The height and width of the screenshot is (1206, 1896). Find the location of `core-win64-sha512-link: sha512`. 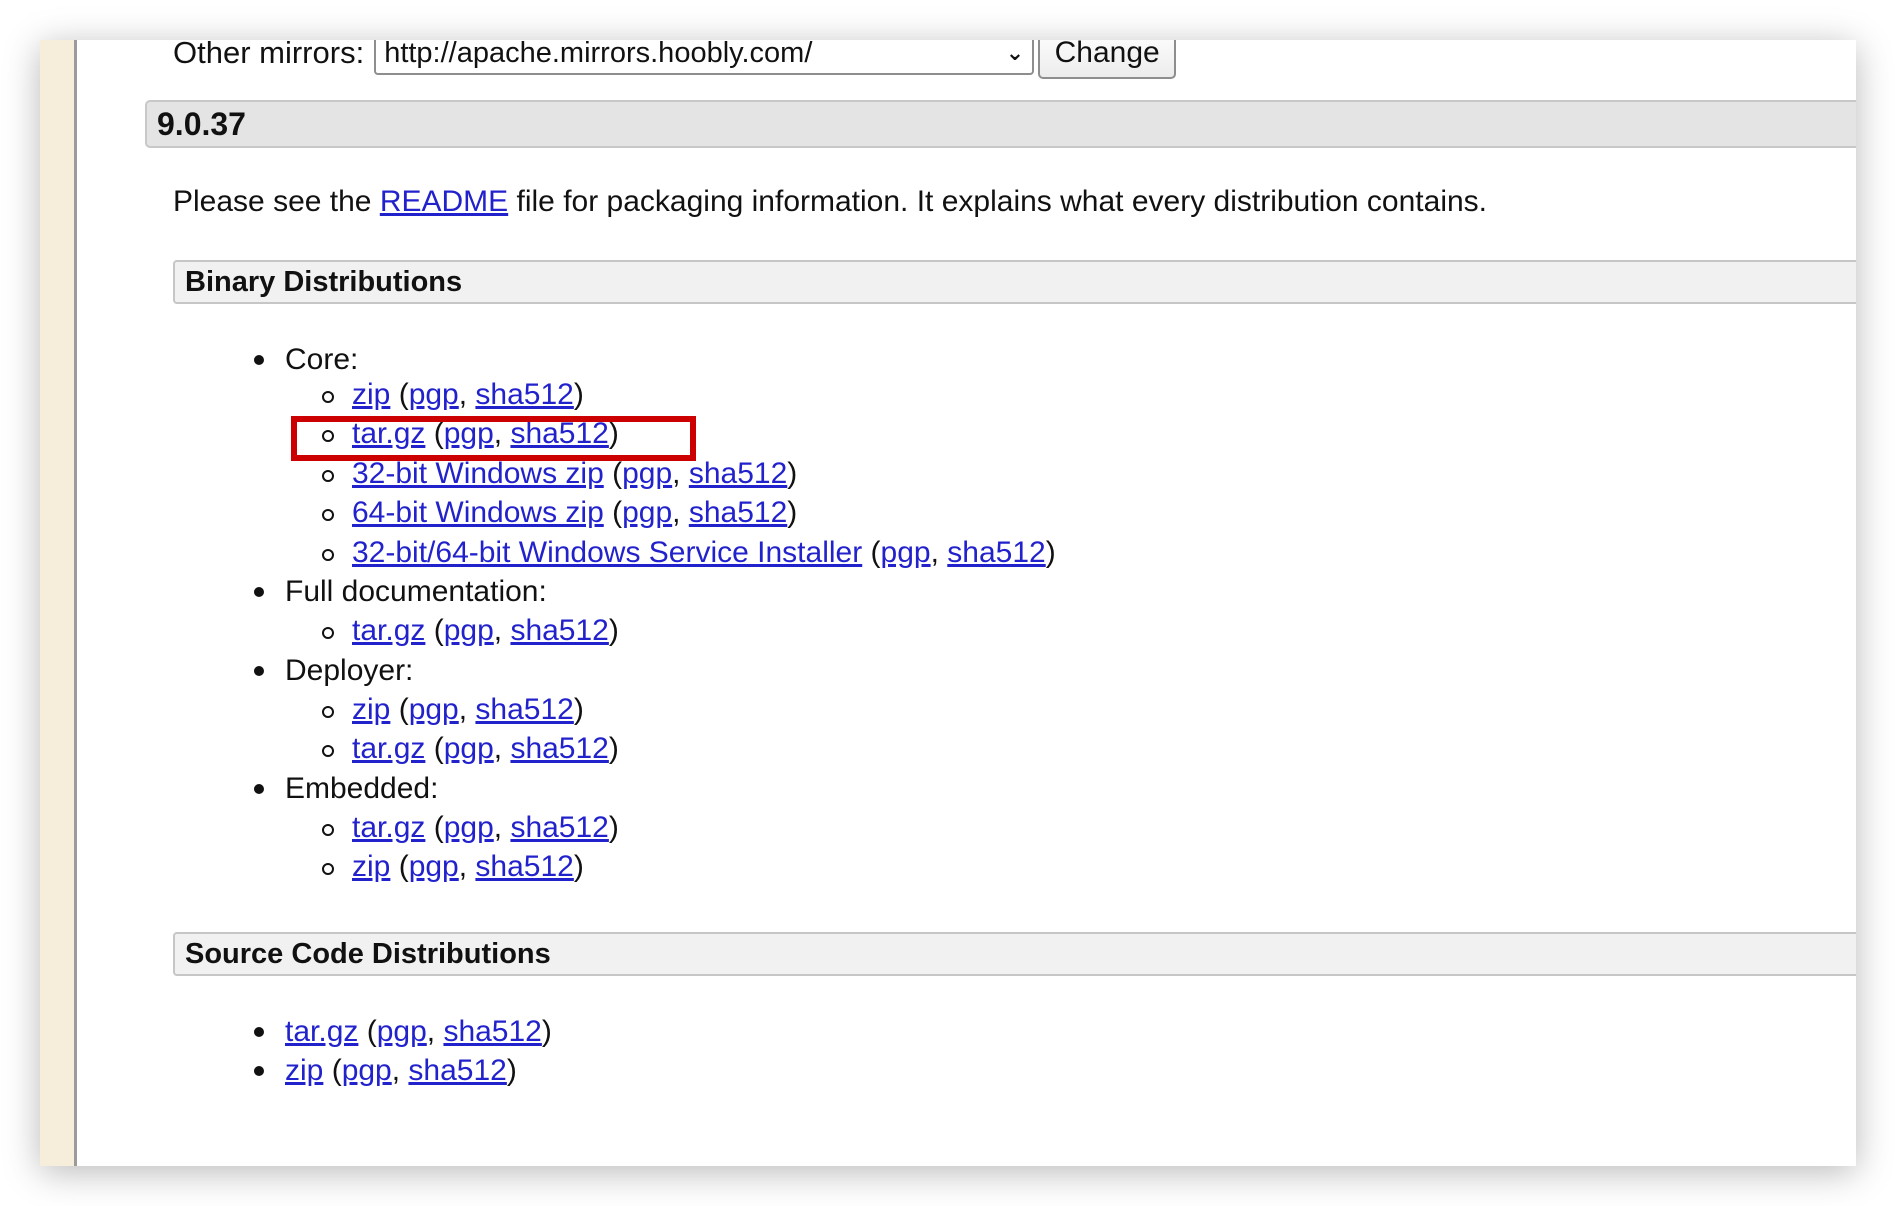

core-win64-sha512-link: sha512 is located at coordinates (738, 512).